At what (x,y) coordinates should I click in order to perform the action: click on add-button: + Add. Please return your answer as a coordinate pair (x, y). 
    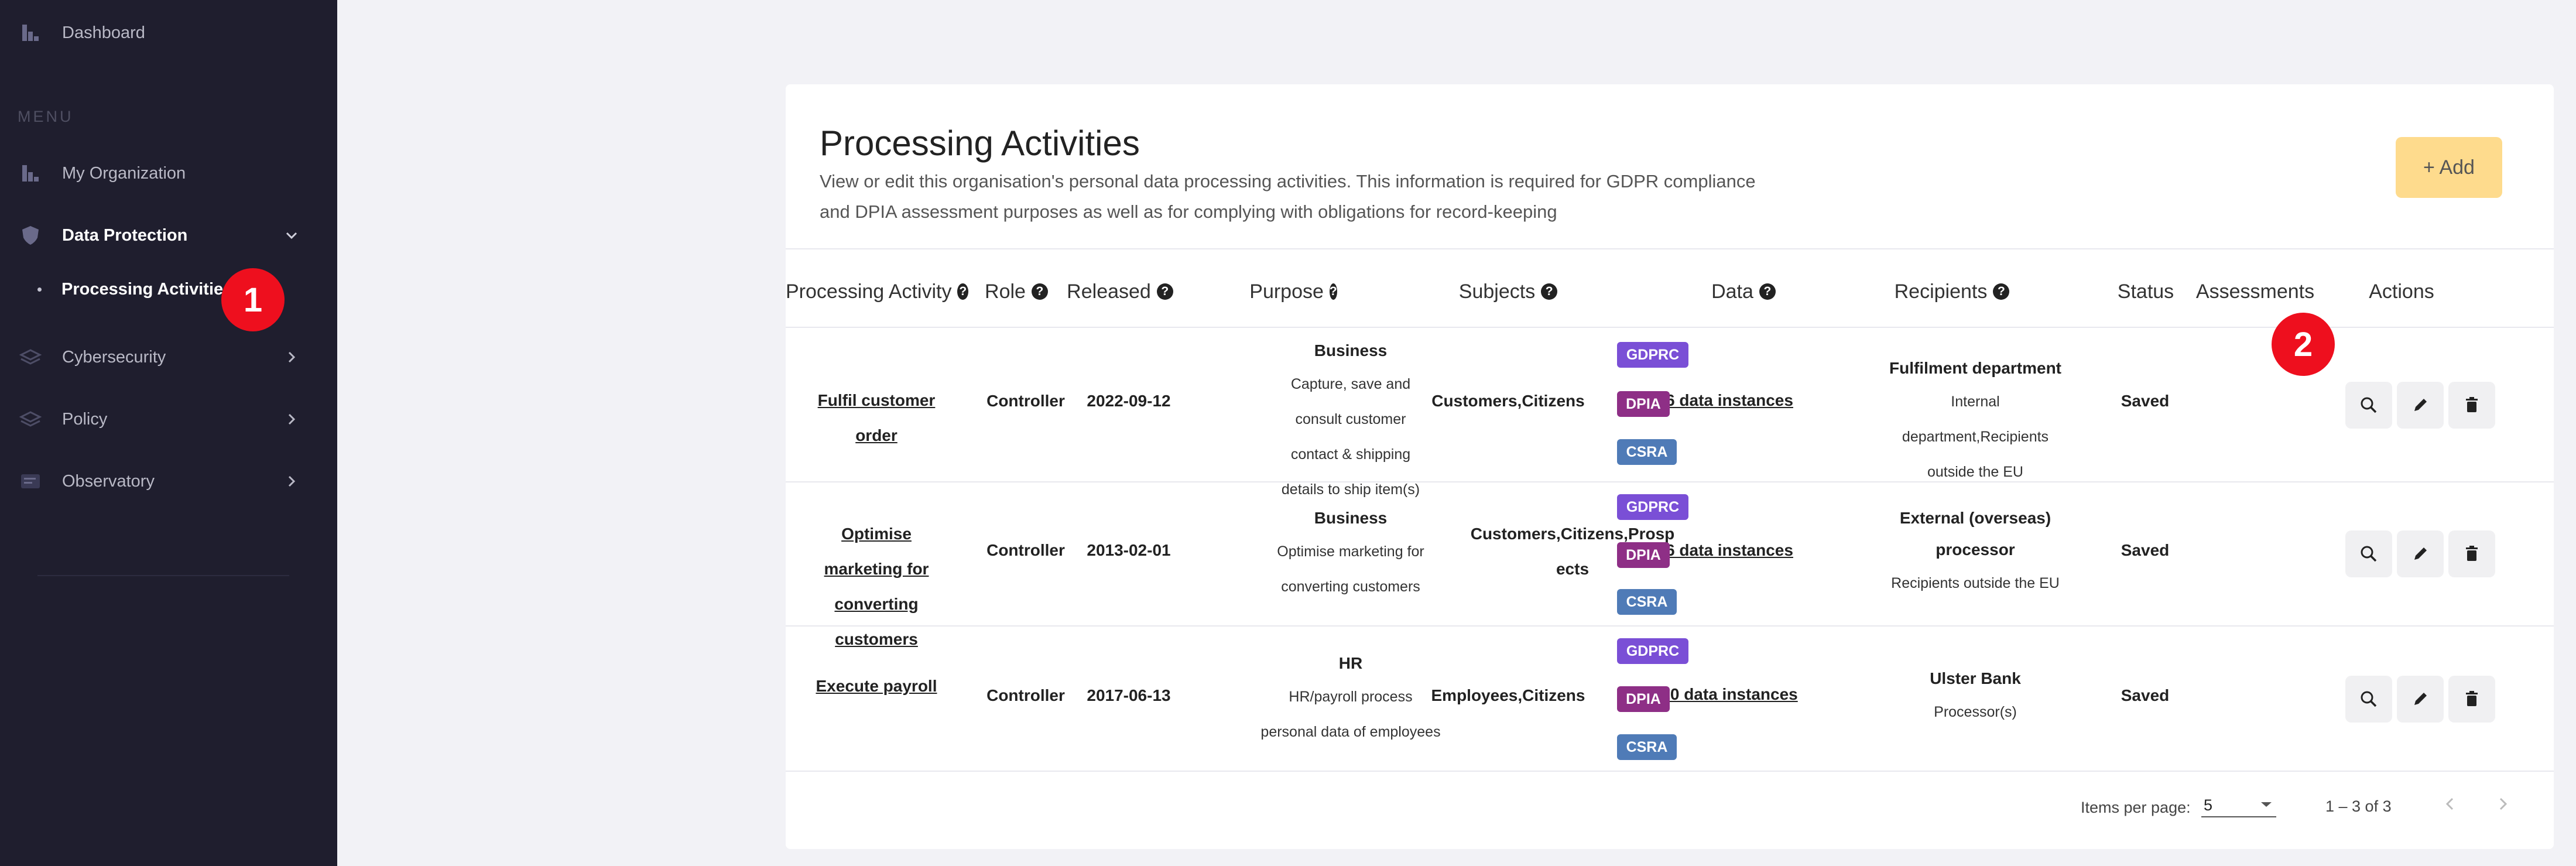
    Looking at the image, I should click on (2449, 167).